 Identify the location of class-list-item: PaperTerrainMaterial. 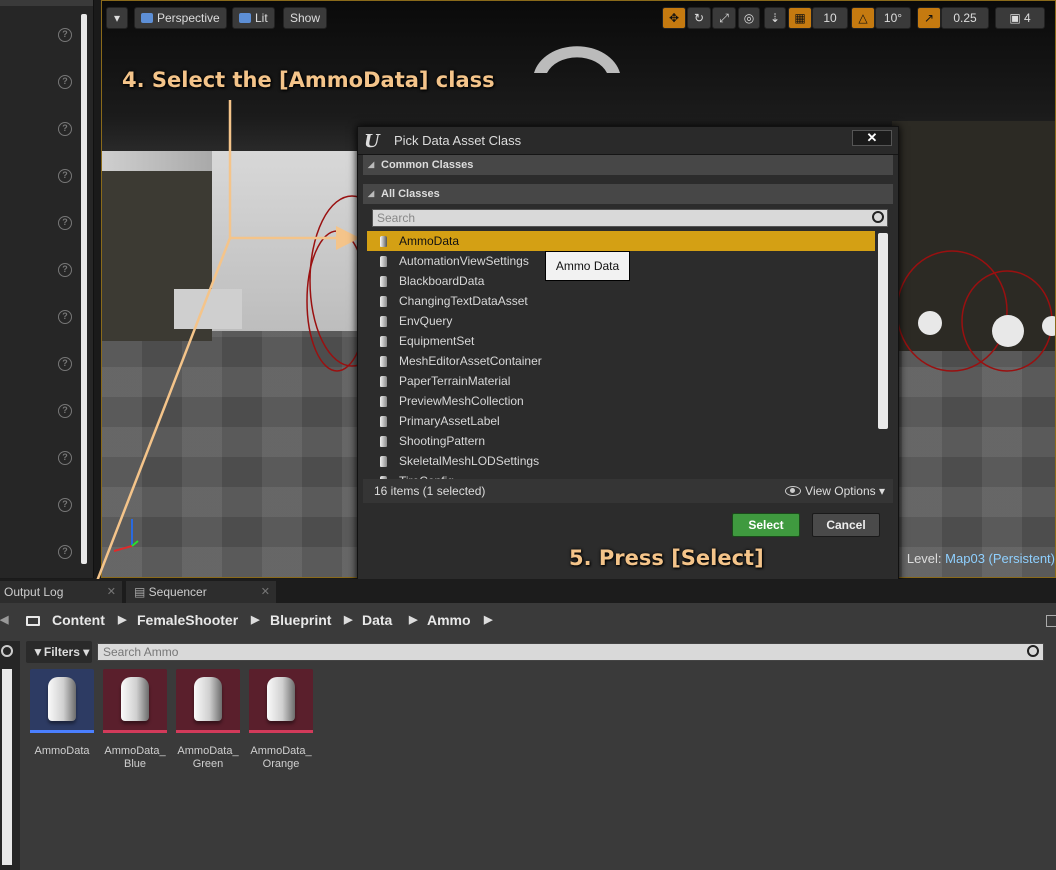
(621, 381).